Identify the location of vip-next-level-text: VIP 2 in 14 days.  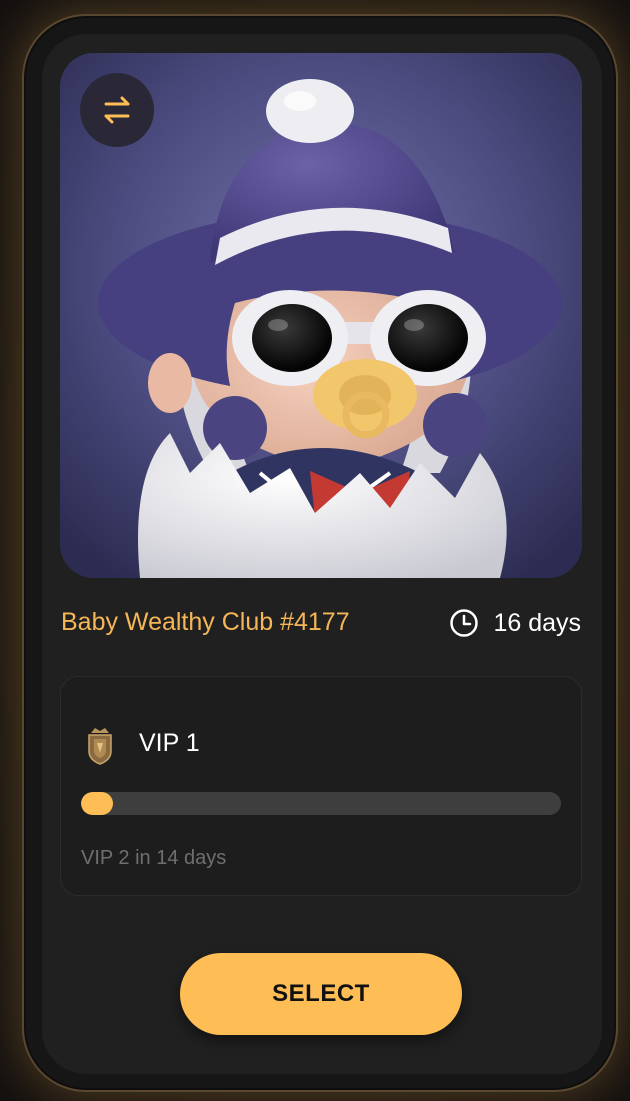
(154, 858).